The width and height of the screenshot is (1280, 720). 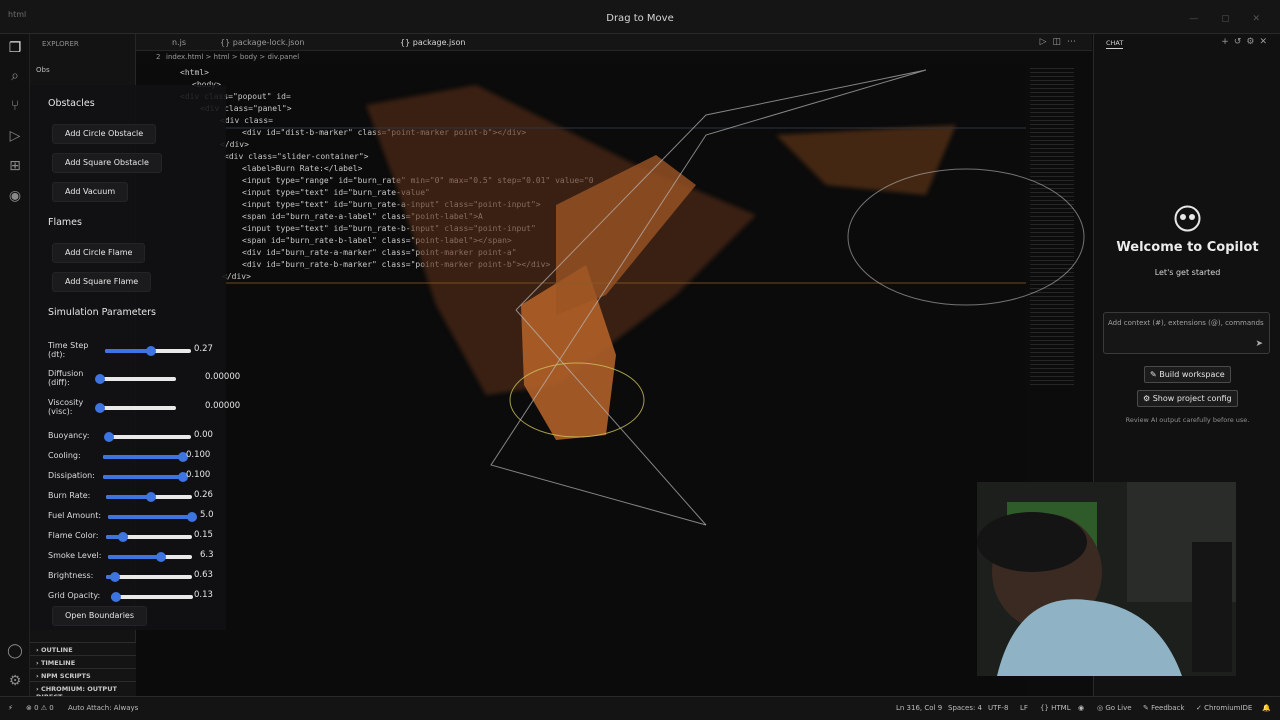 What do you see at coordinates (1186, 333) in the screenshot?
I see `chat-input-box: ➤` at bounding box center [1186, 333].